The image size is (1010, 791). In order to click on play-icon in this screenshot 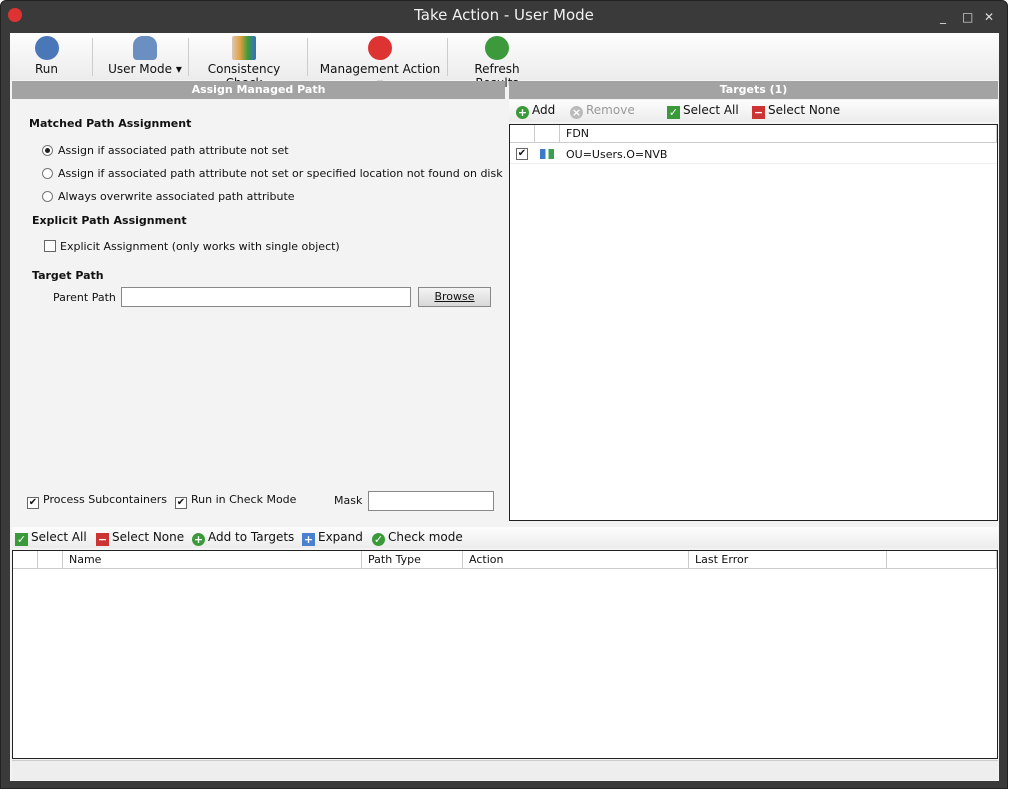, I will do `click(46, 48)`.